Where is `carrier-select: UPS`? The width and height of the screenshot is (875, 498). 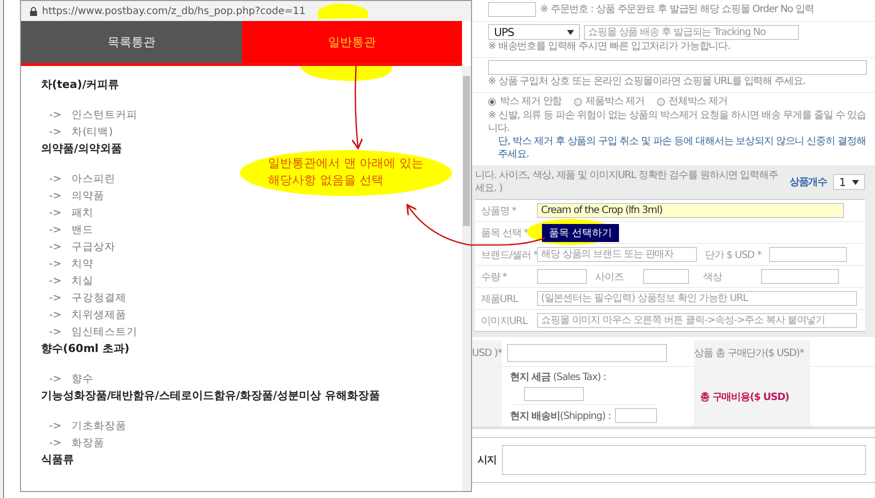
carrier-select: UPS is located at coordinates (534, 32).